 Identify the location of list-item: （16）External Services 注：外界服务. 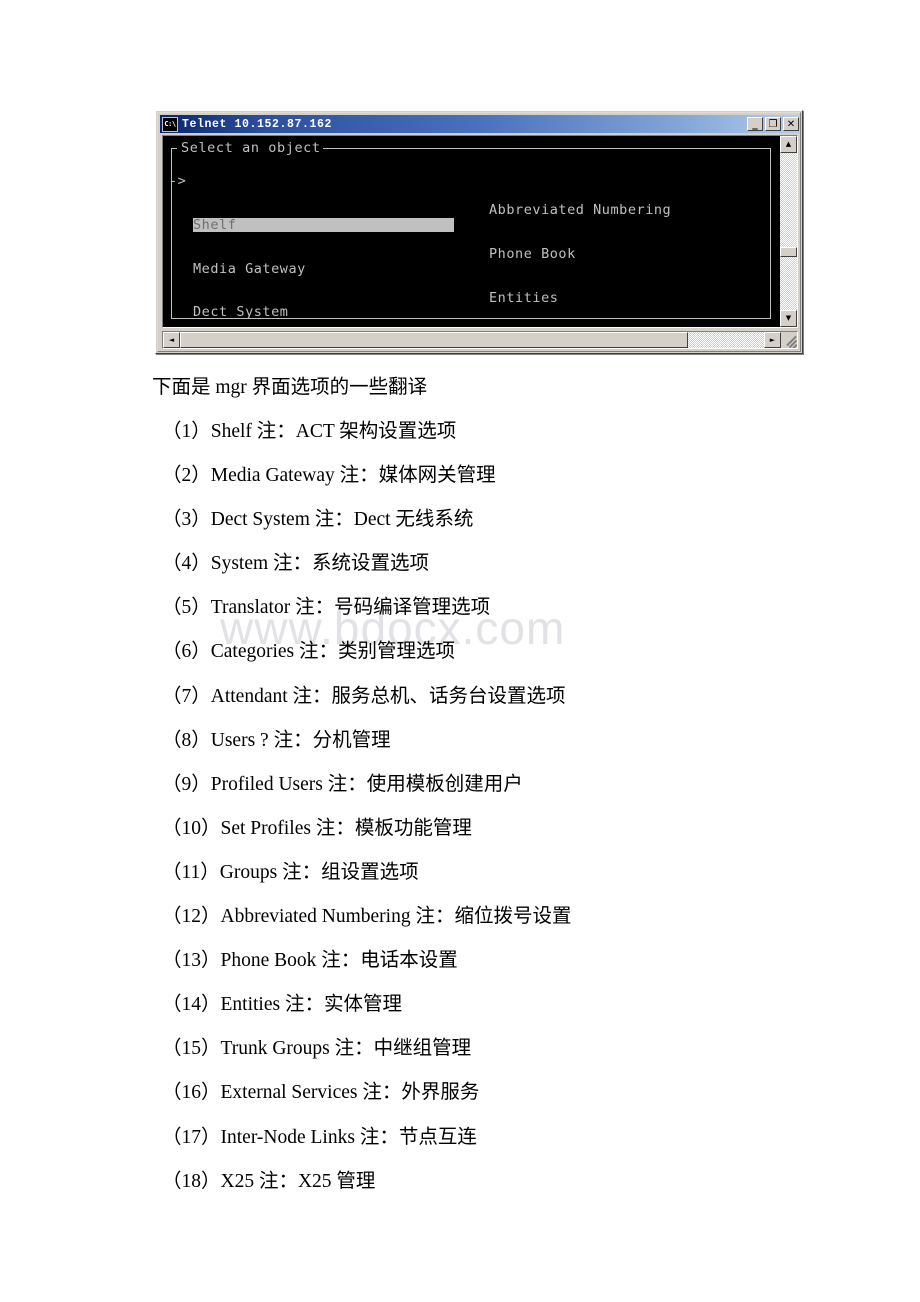
(321, 1093).